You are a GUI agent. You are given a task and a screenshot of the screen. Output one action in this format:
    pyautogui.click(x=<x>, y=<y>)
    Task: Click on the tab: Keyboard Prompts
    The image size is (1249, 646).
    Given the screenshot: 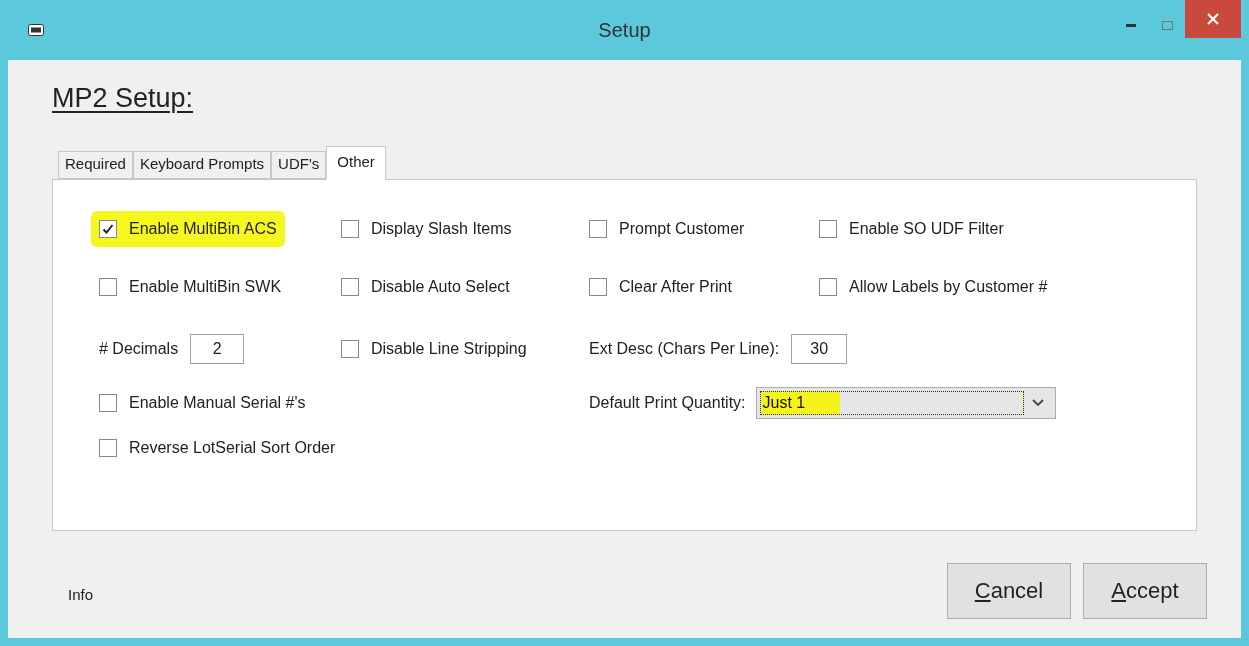 What is the action you would take?
    pyautogui.click(x=202, y=164)
    